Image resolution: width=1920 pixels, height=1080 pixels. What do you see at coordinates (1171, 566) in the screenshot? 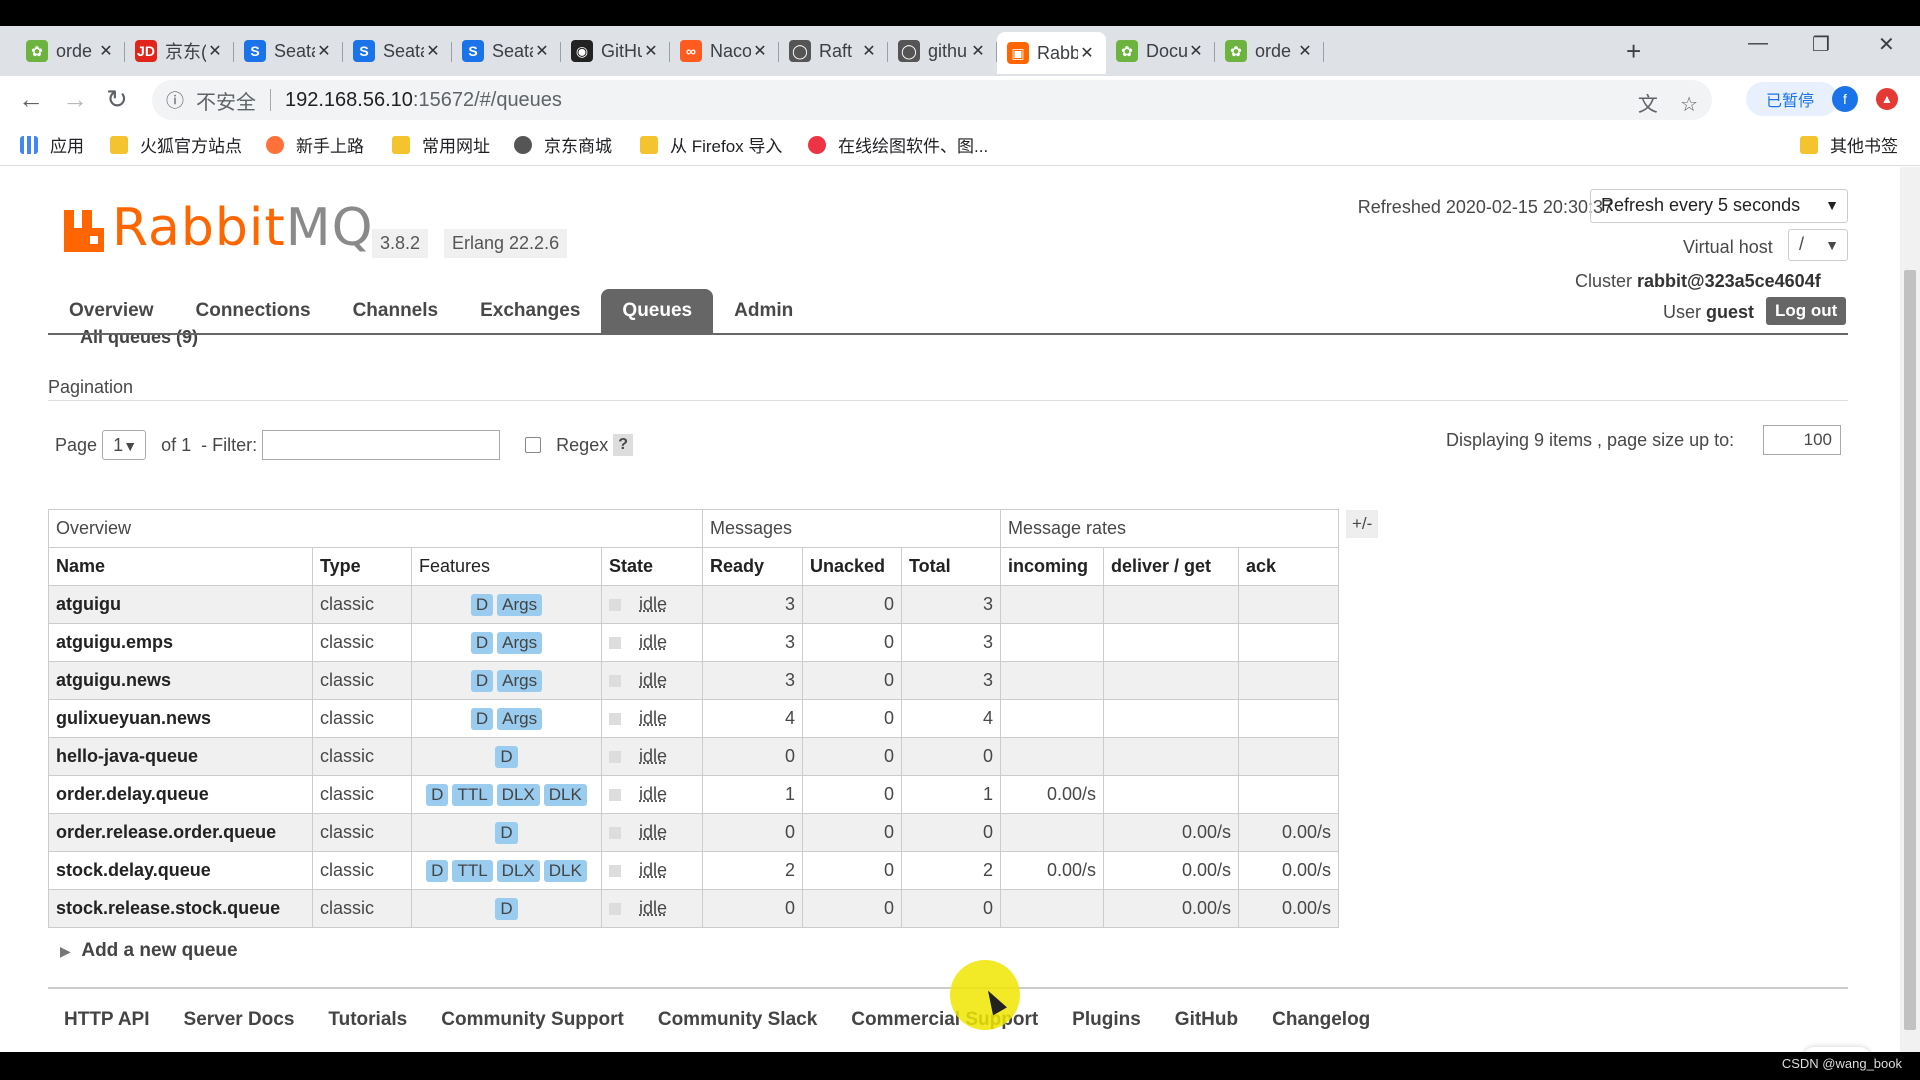
I see `col-deliver-get: deliver / get` at bounding box center [1171, 566].